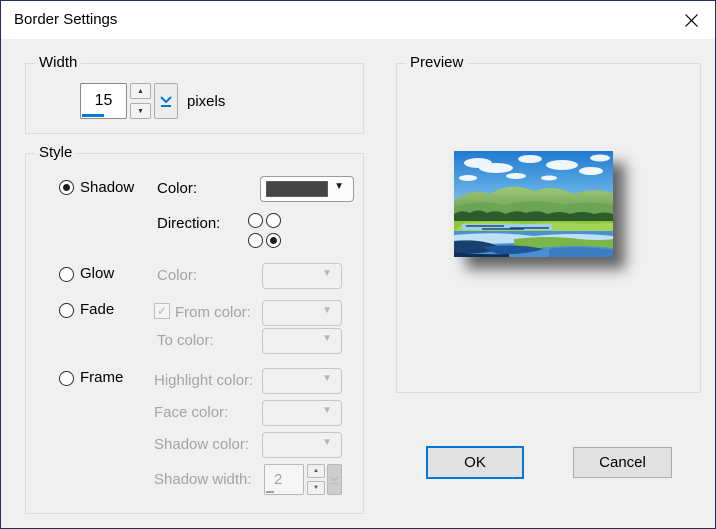  I want to click on checkmark-icon: ✓, so click(162, 311).